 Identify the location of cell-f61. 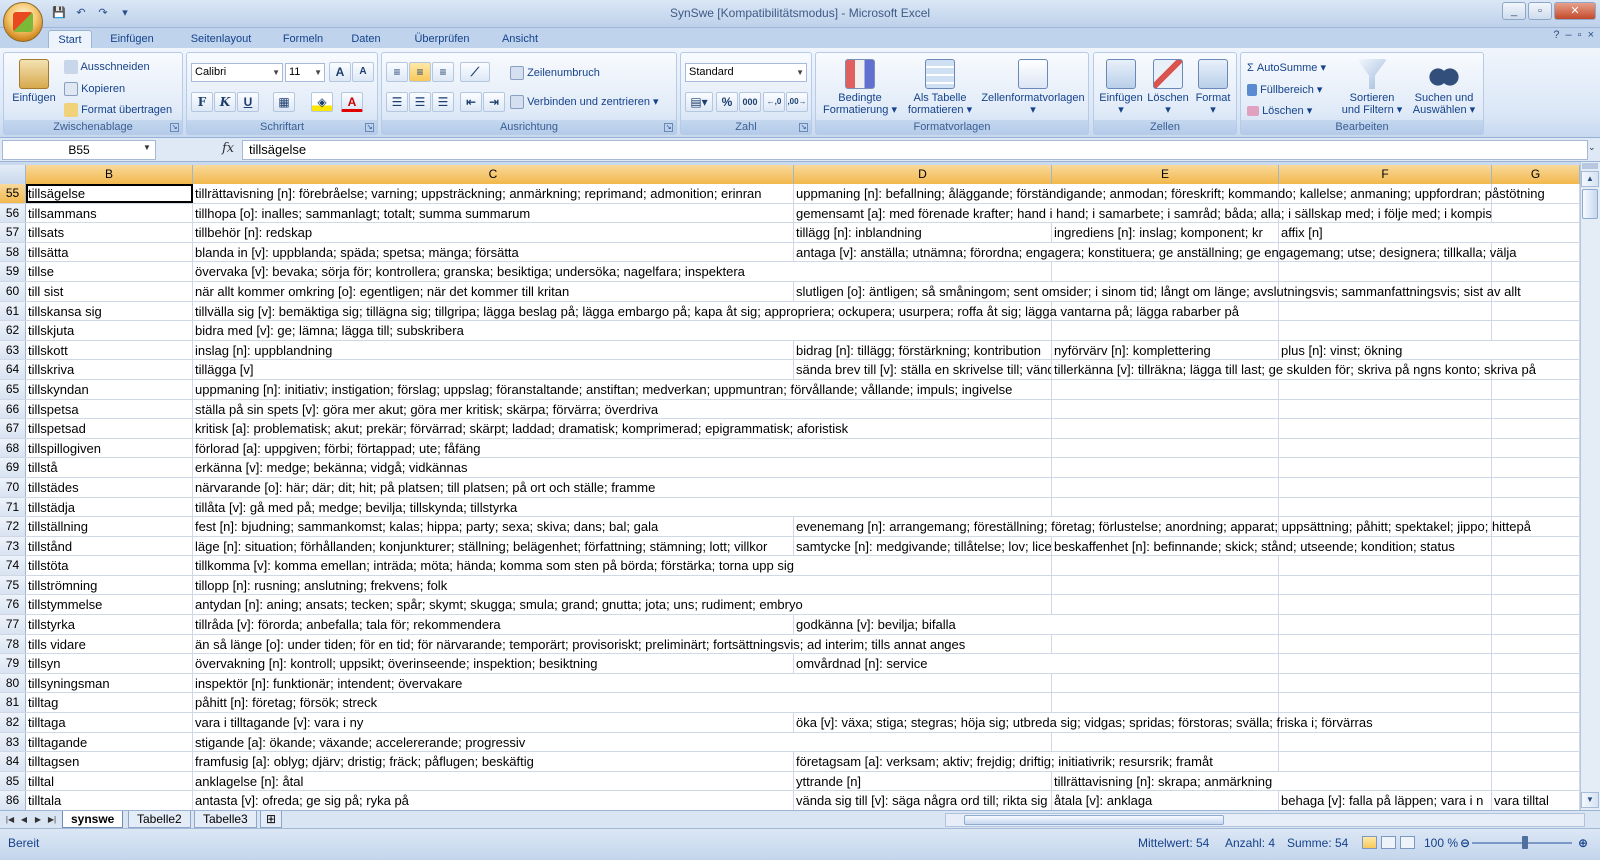
(1385, 311).